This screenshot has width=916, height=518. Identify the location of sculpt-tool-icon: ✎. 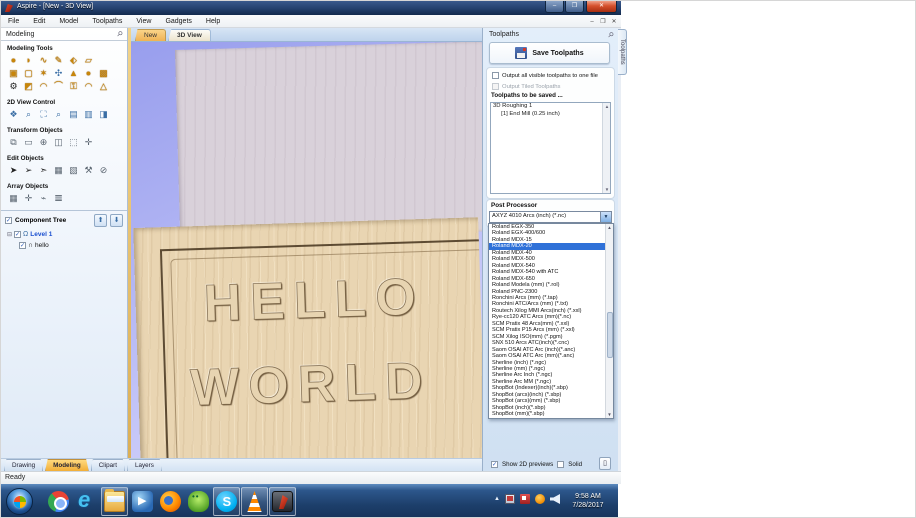
(58, 60).